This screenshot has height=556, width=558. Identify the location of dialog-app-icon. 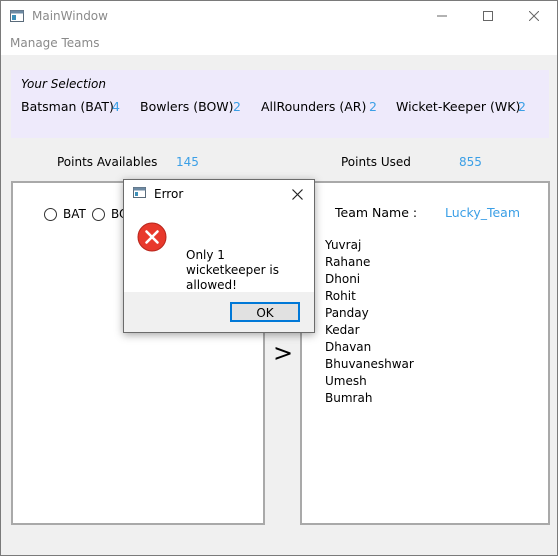
(139, 192).